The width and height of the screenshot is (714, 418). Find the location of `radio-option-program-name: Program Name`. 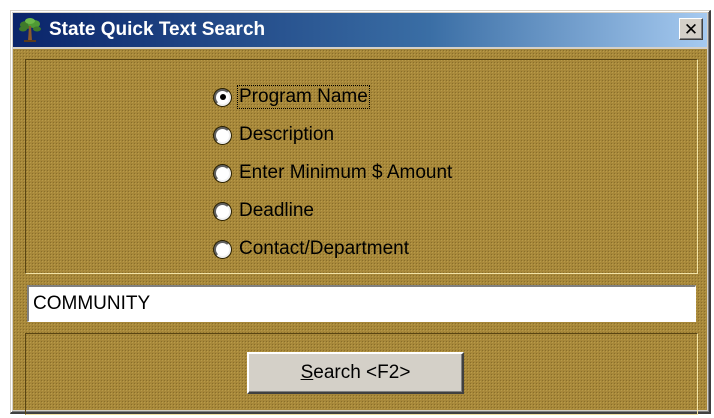

radio-option-program-name: Program Name is located at coordinates (333, 97).